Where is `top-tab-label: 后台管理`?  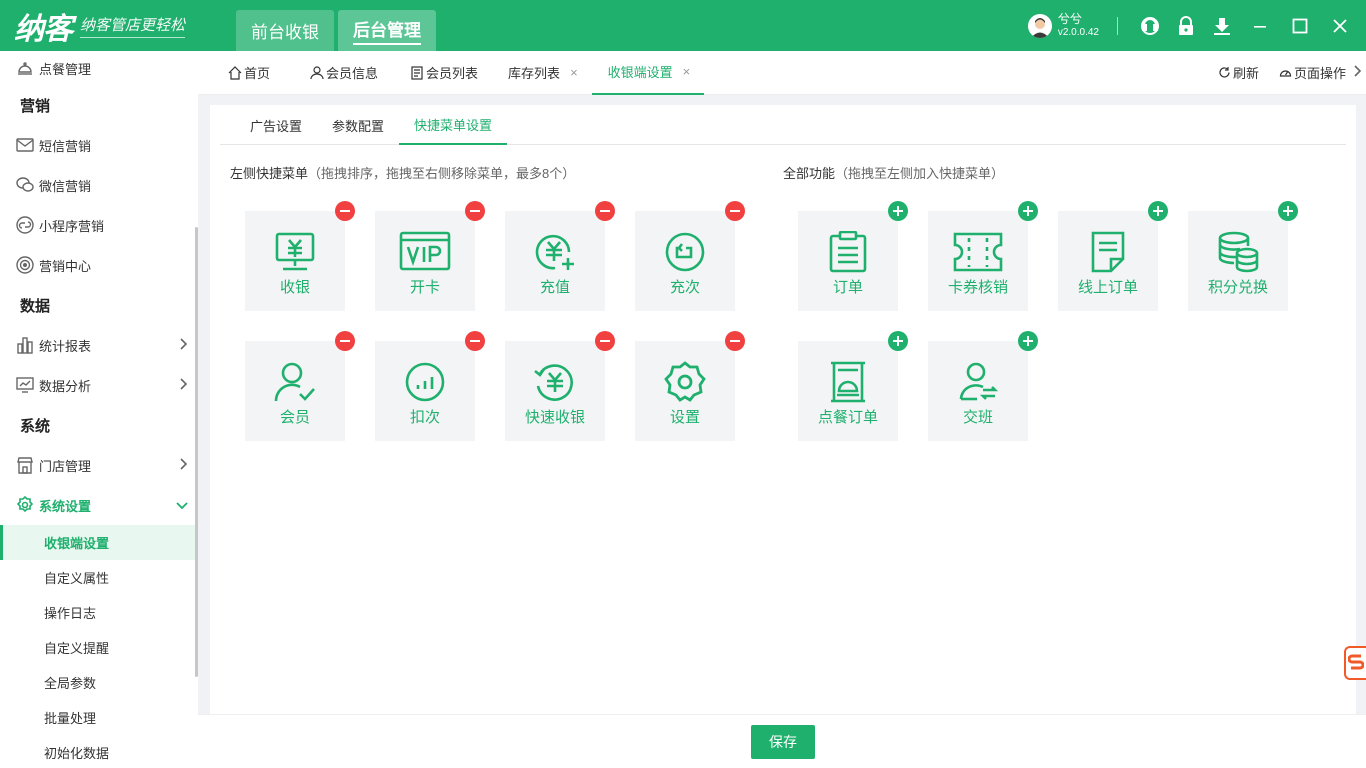 top-tab-label: 后台管理 is located at coordinates (387, 30).